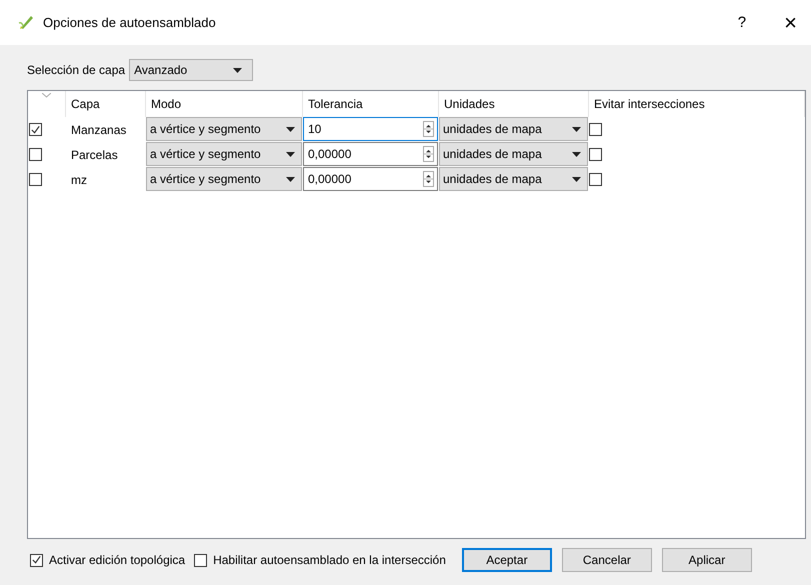 The height and width of the screenshot is (585, 811). What do you see at coordinates (191, 70) in the screenshot?
I see `layer-selection-dropdown: Avanzado` at bounding box center [191, 70].